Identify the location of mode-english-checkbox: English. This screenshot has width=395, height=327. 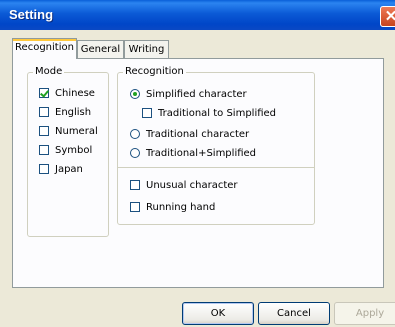
(65, 113).